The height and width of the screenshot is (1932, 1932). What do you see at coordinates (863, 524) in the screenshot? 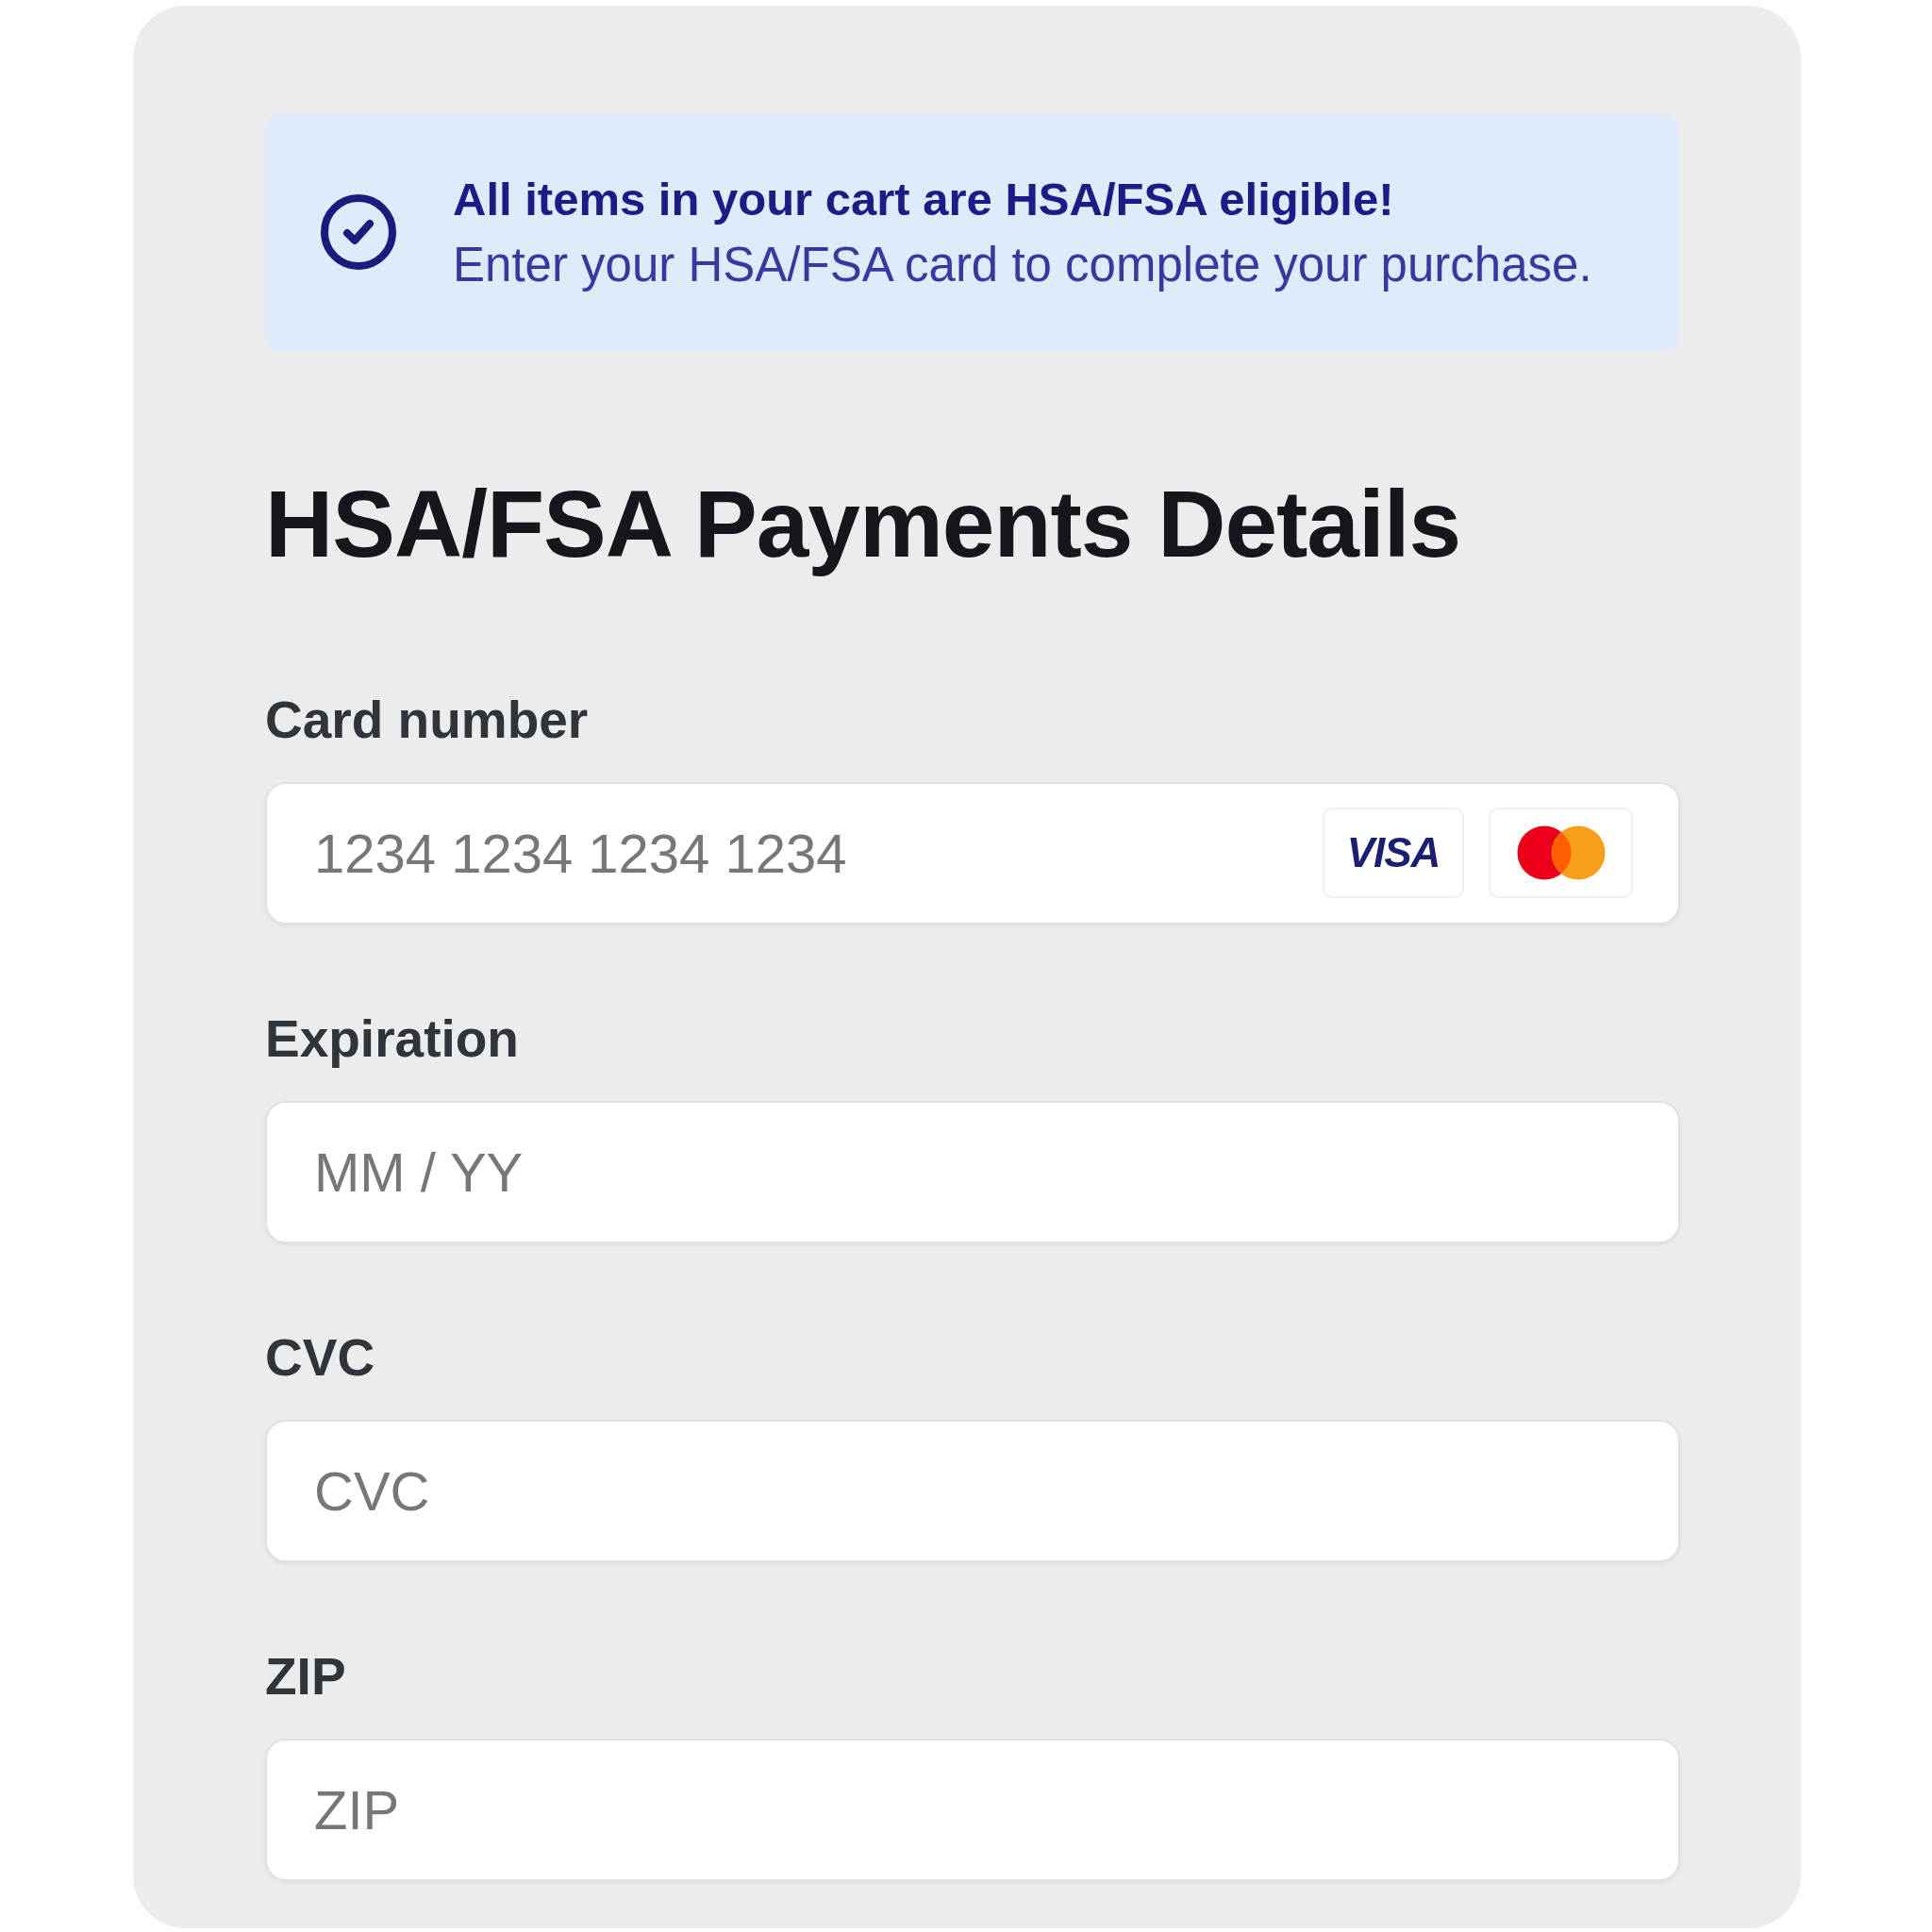
I see `page-heading: HSA/FSA Payments Details` at bounding box center [863, 524].